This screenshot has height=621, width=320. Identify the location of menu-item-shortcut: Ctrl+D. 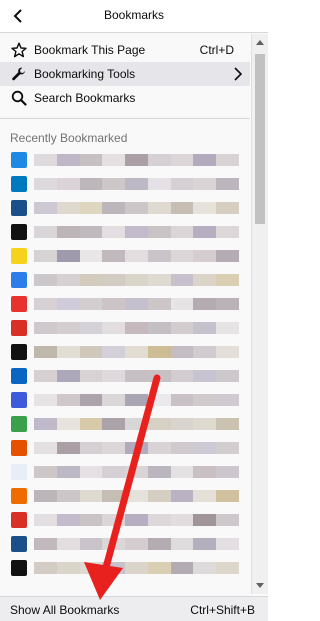
(216, 50).